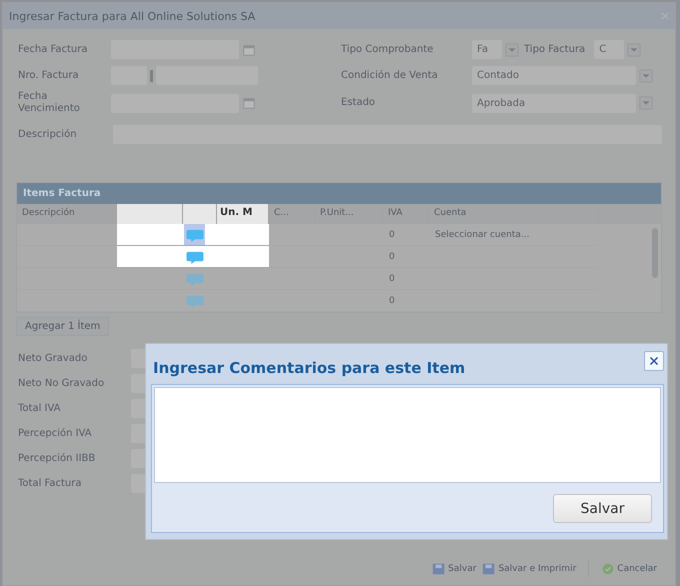 The image size is (680, 586). Describe the element at coordinates (529, 569) in the screenshot. I see `footer-button: Salvar e Imprimir` at that location.